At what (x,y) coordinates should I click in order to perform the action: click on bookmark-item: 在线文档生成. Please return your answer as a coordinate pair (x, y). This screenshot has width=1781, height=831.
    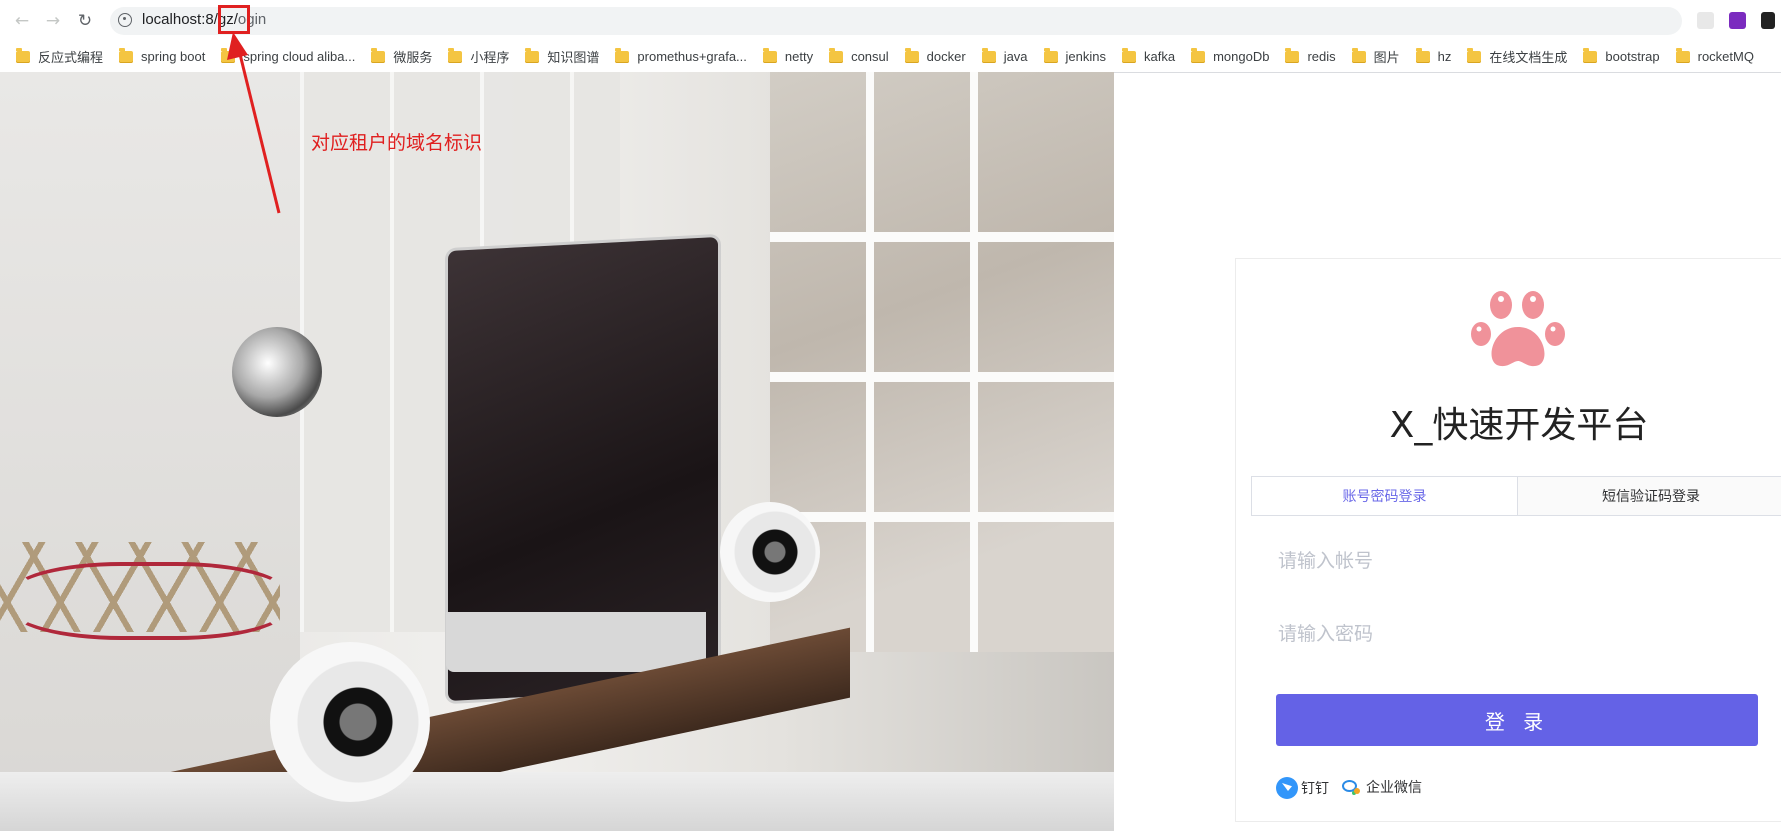
    Looking at the image, I should click on (1517, 56).